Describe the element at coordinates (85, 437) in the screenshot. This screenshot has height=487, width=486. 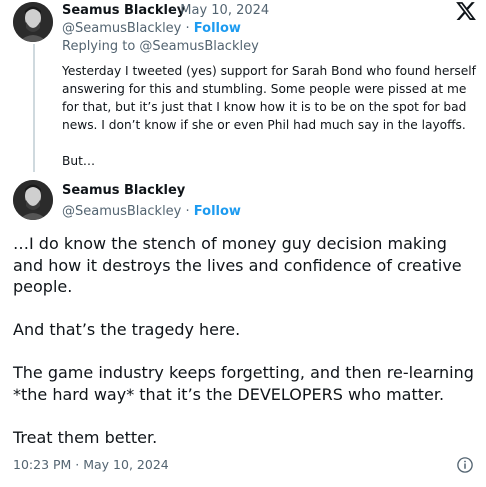
I see `tweet-paragraph: Treat them better.` at that location.